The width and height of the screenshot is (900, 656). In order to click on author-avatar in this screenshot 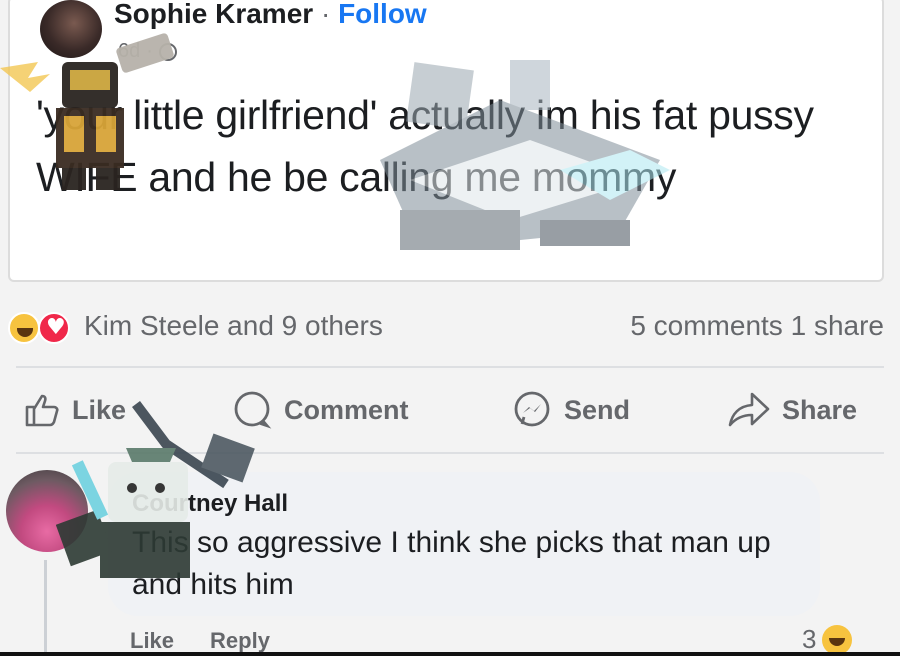, I will do `click(71, 29)`.